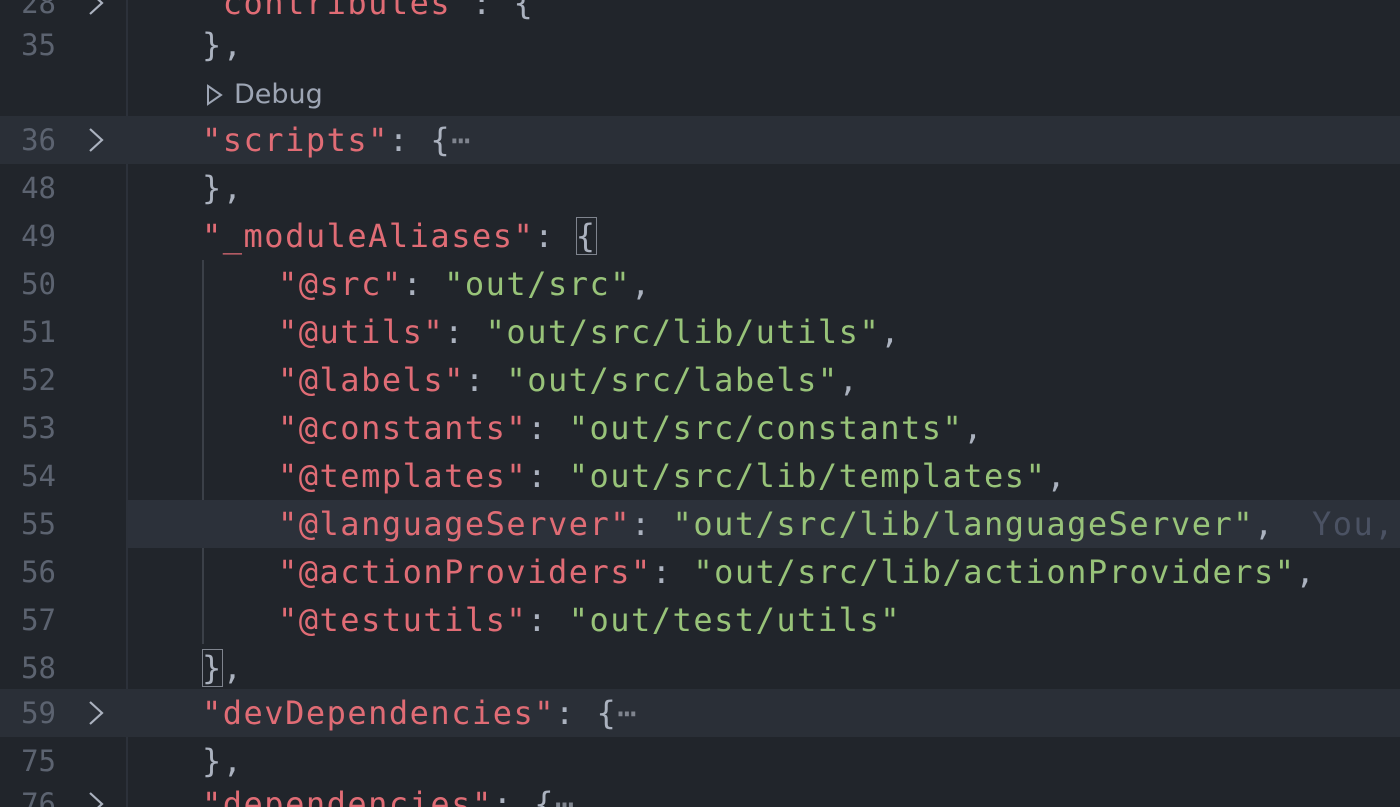 This screenshot has width=1400, height=807. I want to click on code-line: 75 },, so click(700, 761).